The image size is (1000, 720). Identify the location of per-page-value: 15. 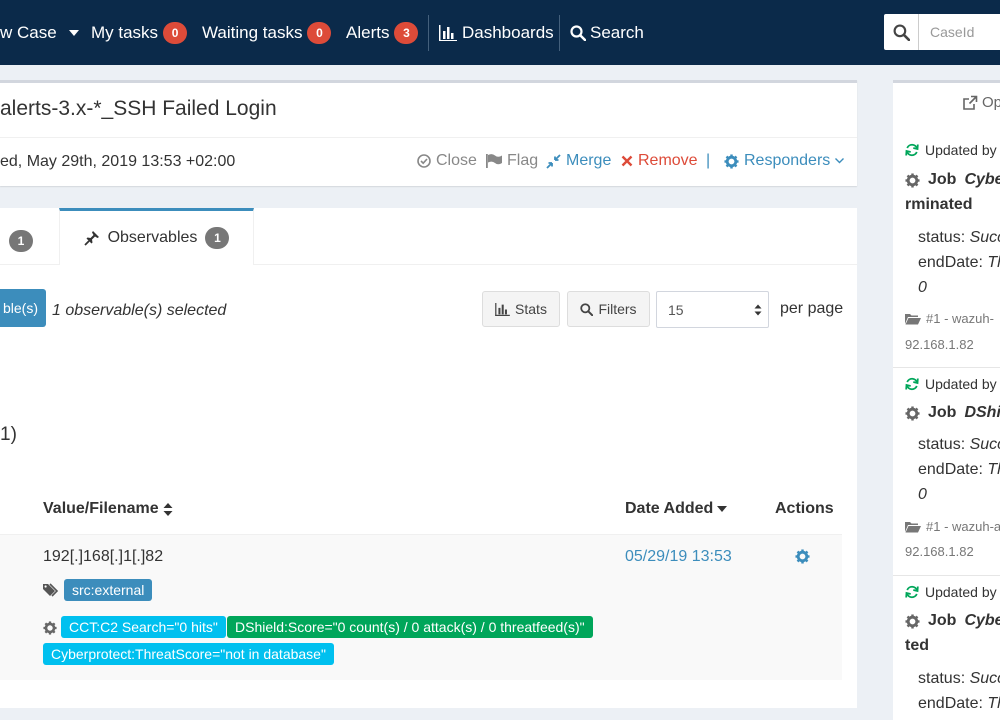
(676, 309).